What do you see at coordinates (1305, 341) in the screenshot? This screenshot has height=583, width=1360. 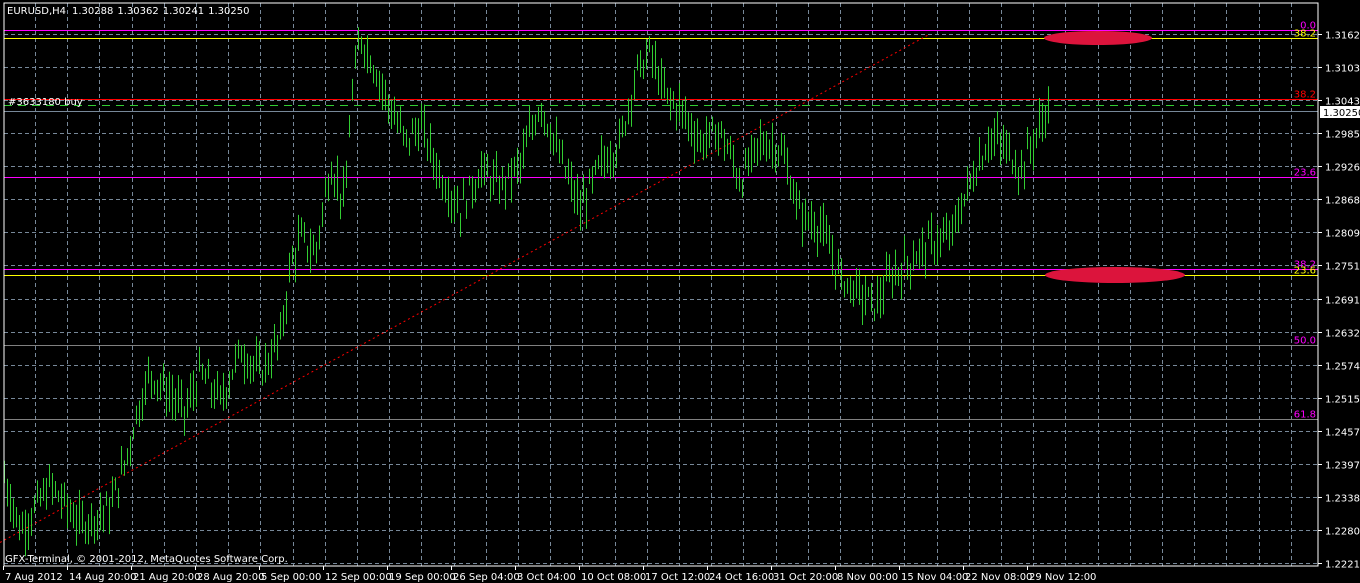 I see `fib-level-label: 50.0` at bounding box center [1305, 341].